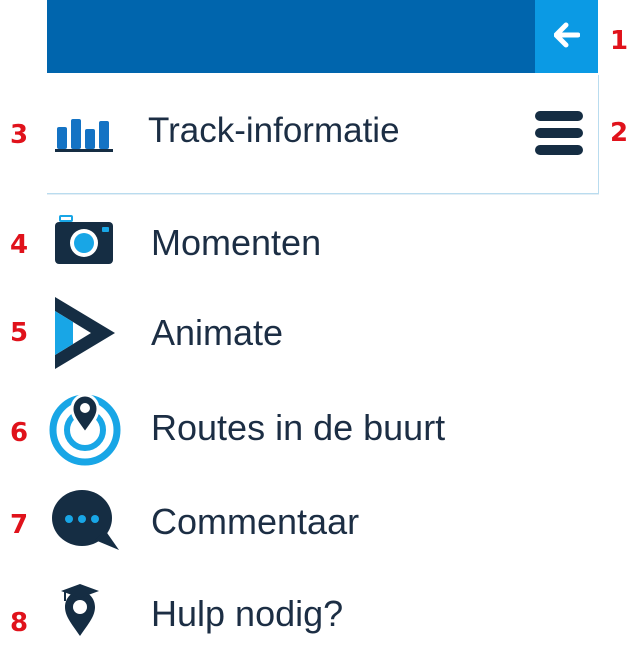 The height and width of the screenshot is (648, 635). What do you see at coordinates (87, 428) in the screenshot?
I see `location-radar-icon` at bounding box center [87, 428].